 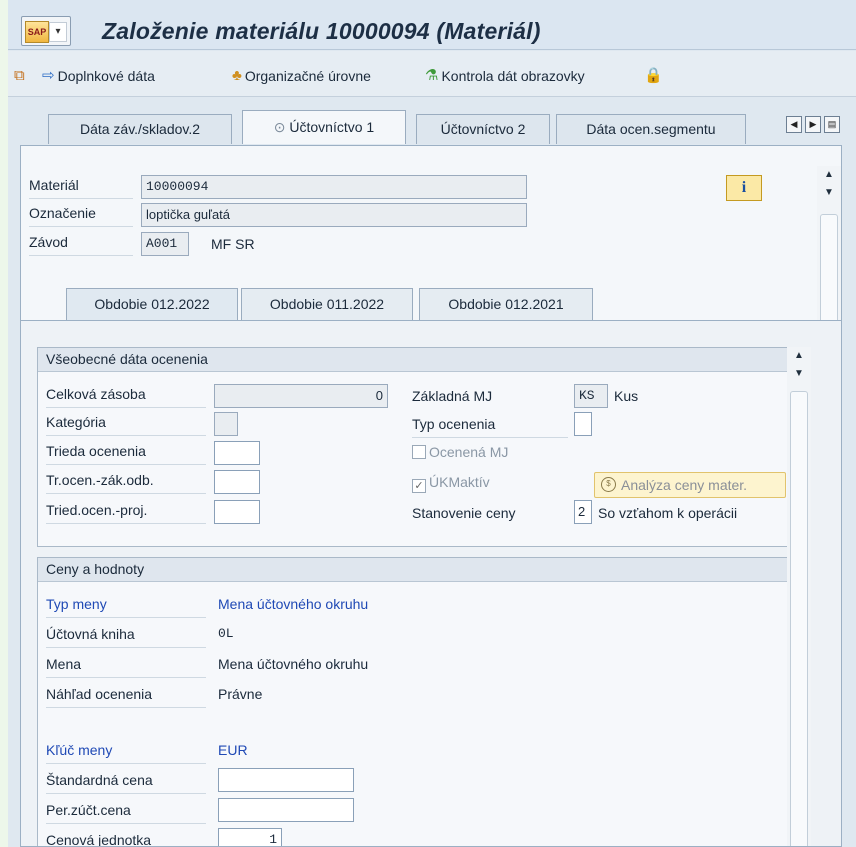 I want to click on price-determination-text: So vzťahom k operácii, so click(x=668, y=513).